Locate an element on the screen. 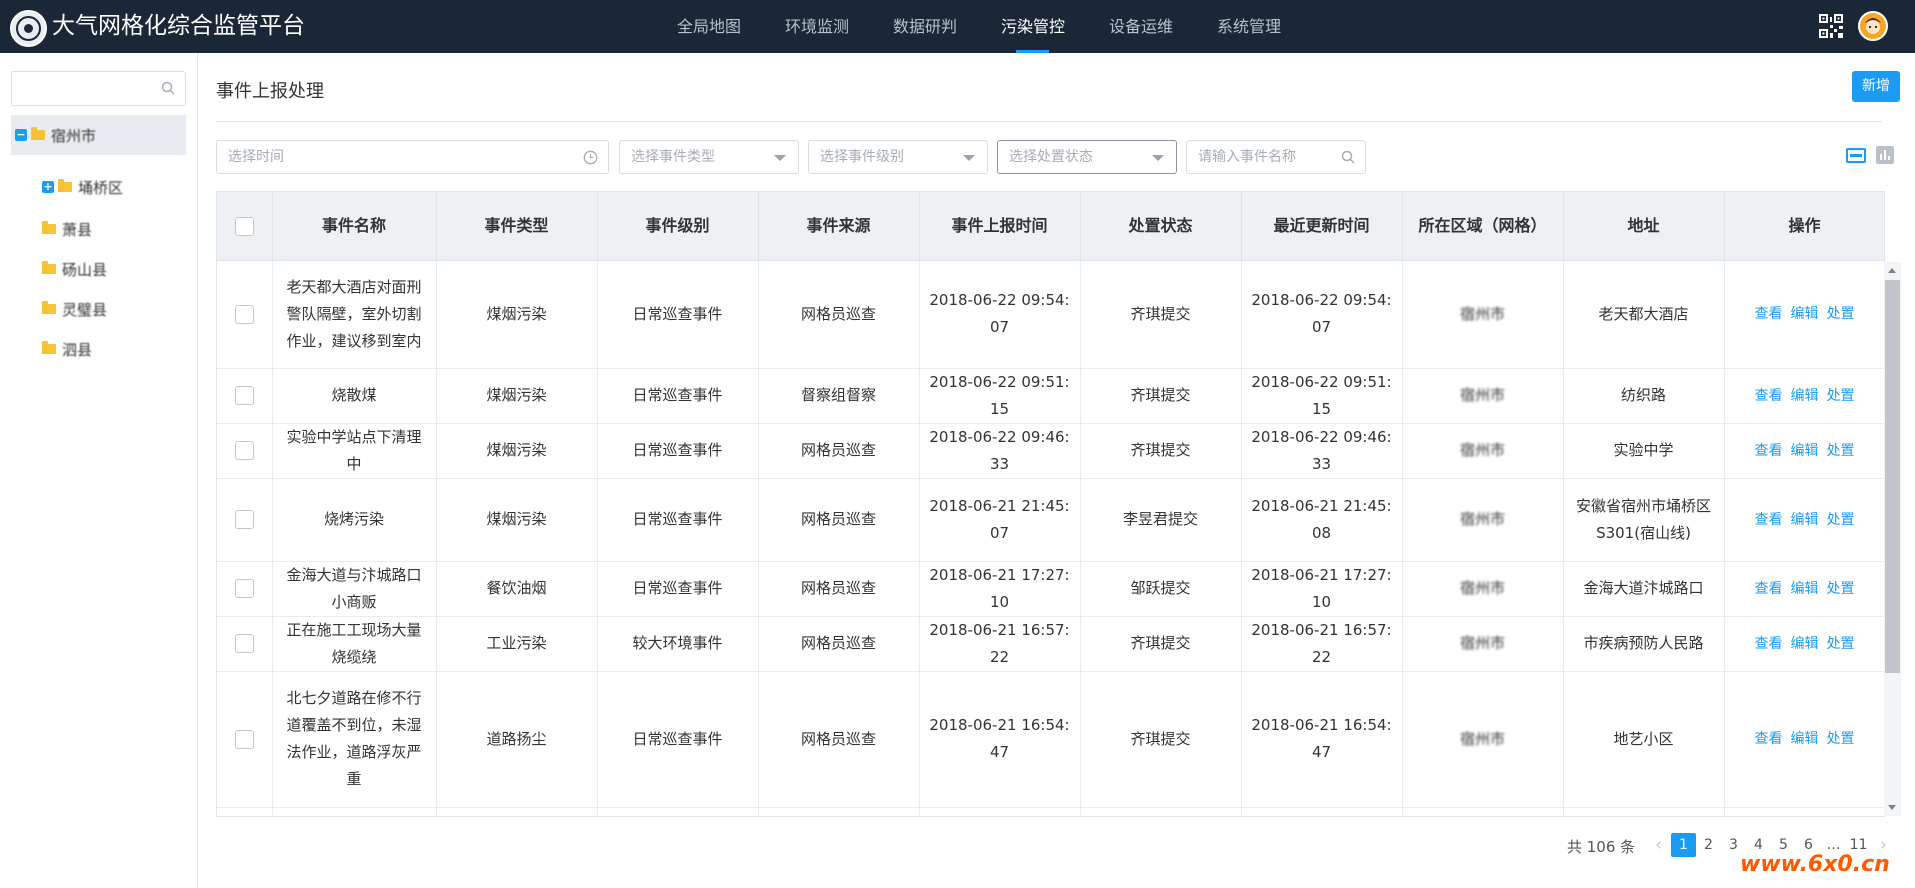  tree-node-district: + 埇桥区 is located at coordinates (82, 187).